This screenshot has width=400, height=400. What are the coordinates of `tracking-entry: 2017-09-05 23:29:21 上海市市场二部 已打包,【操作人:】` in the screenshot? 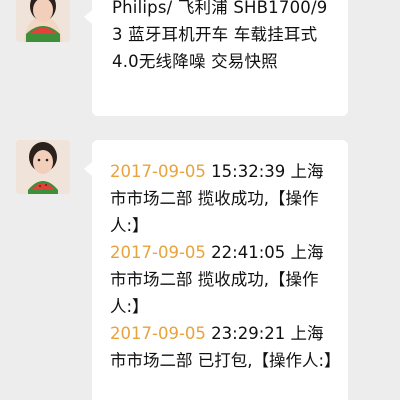 It's located at (225, 347).